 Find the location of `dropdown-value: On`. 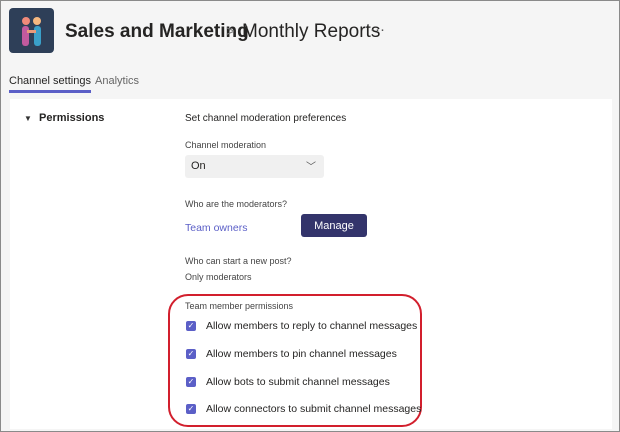

dropdown-value: On is located at coordinates (198, 166).